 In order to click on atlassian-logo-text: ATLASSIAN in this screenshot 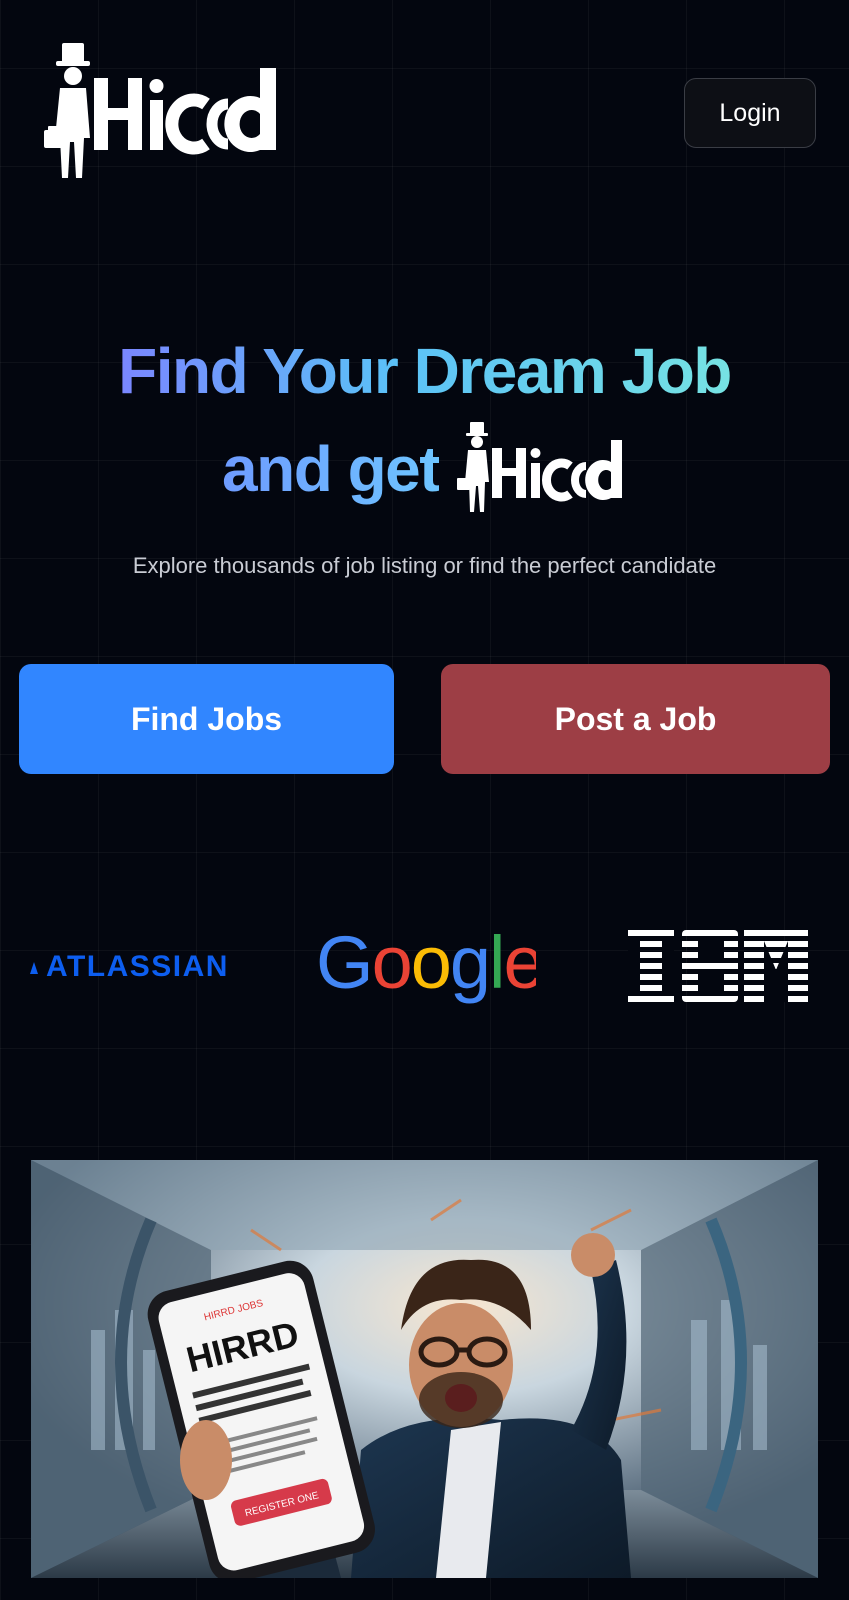, I will do `click(137, 966)`.